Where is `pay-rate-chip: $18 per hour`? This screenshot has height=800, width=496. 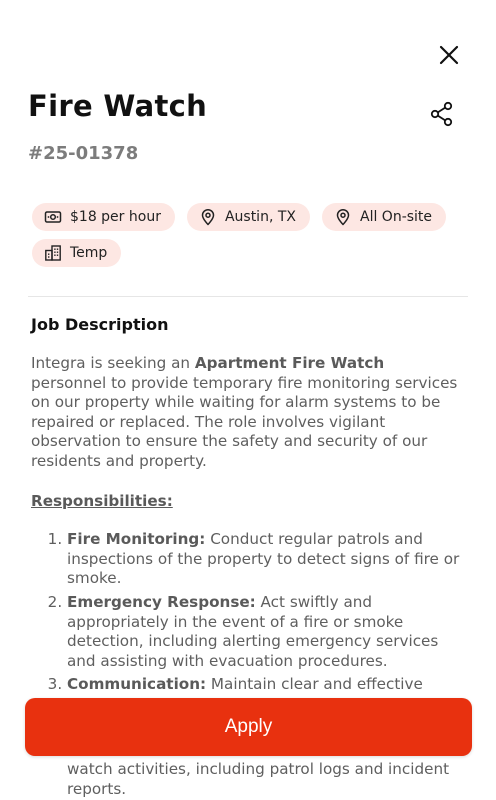 pay-rate-chip: $18 per hour is located at coordinates (103, 217).